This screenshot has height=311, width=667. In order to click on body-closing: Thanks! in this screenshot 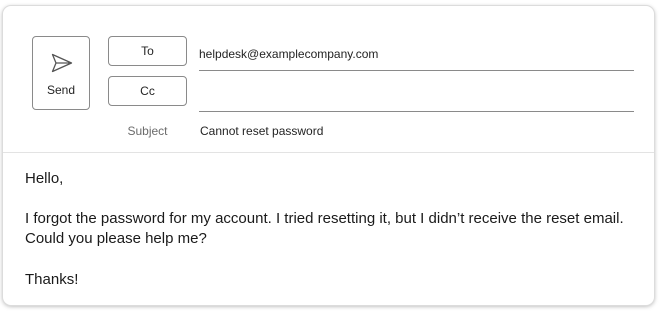, I will do `click(52, 279)`.